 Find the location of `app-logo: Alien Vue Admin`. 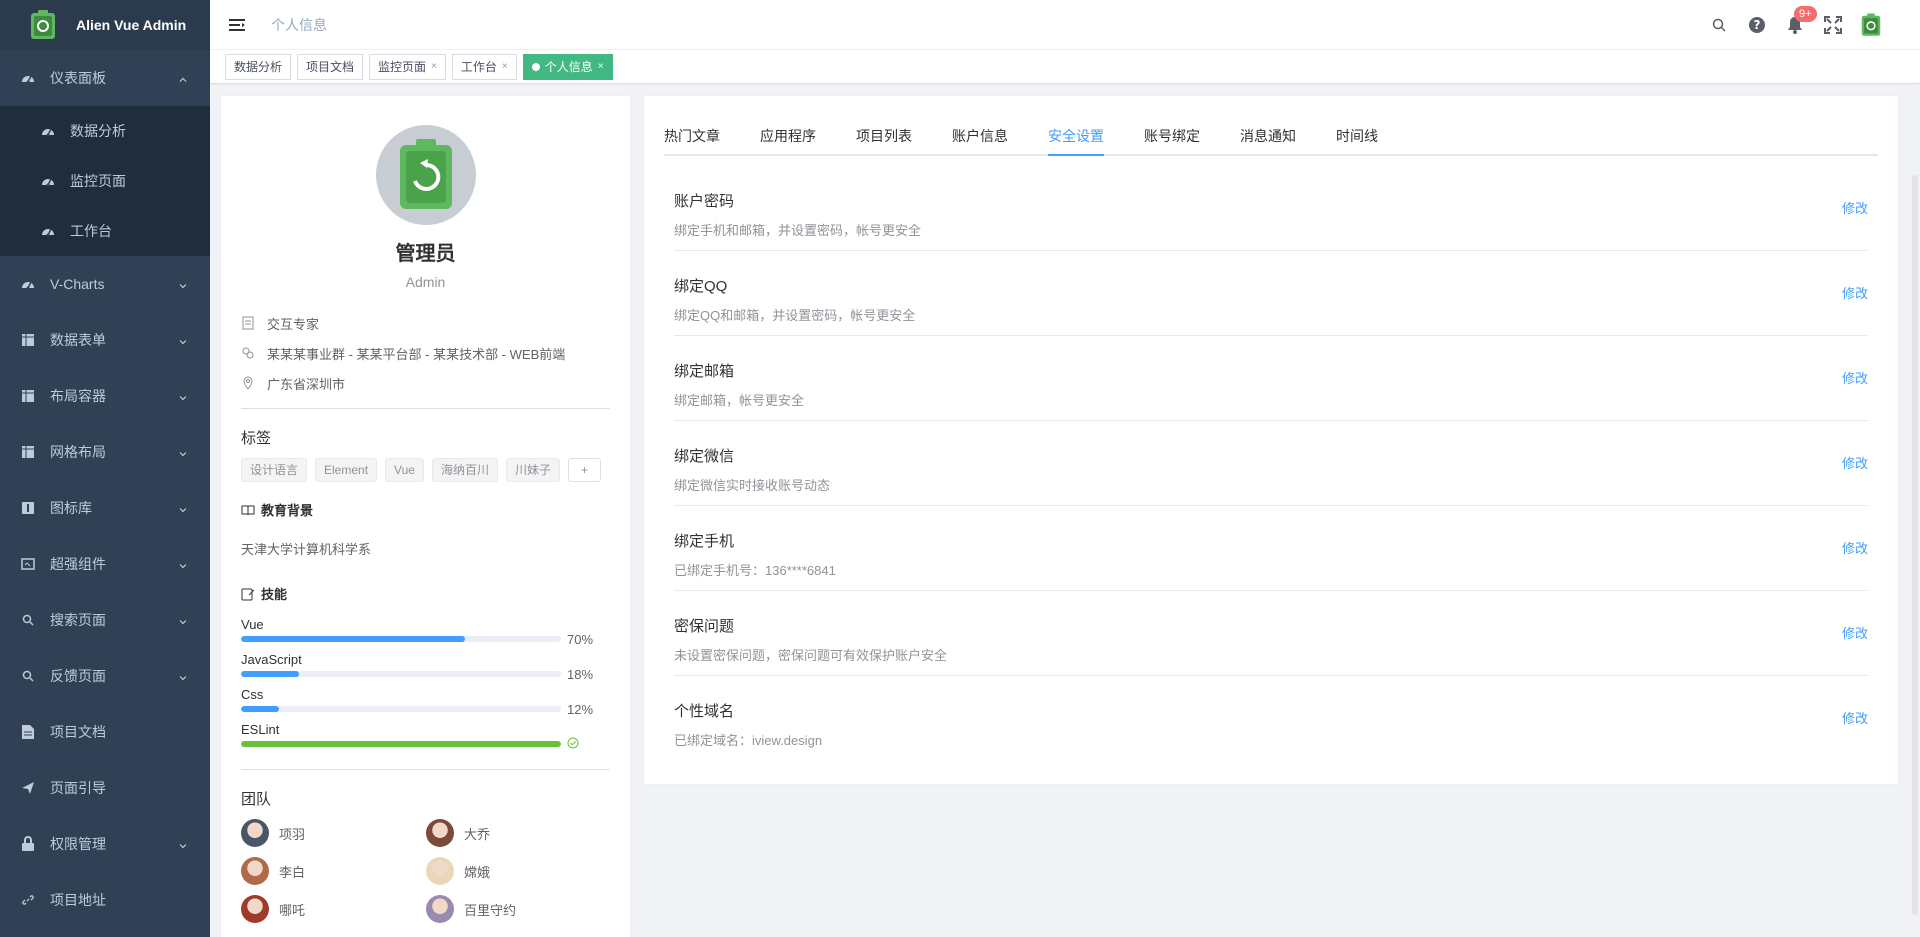

app-logo: Alien Vue Admin is located at coordinates (105, 25).